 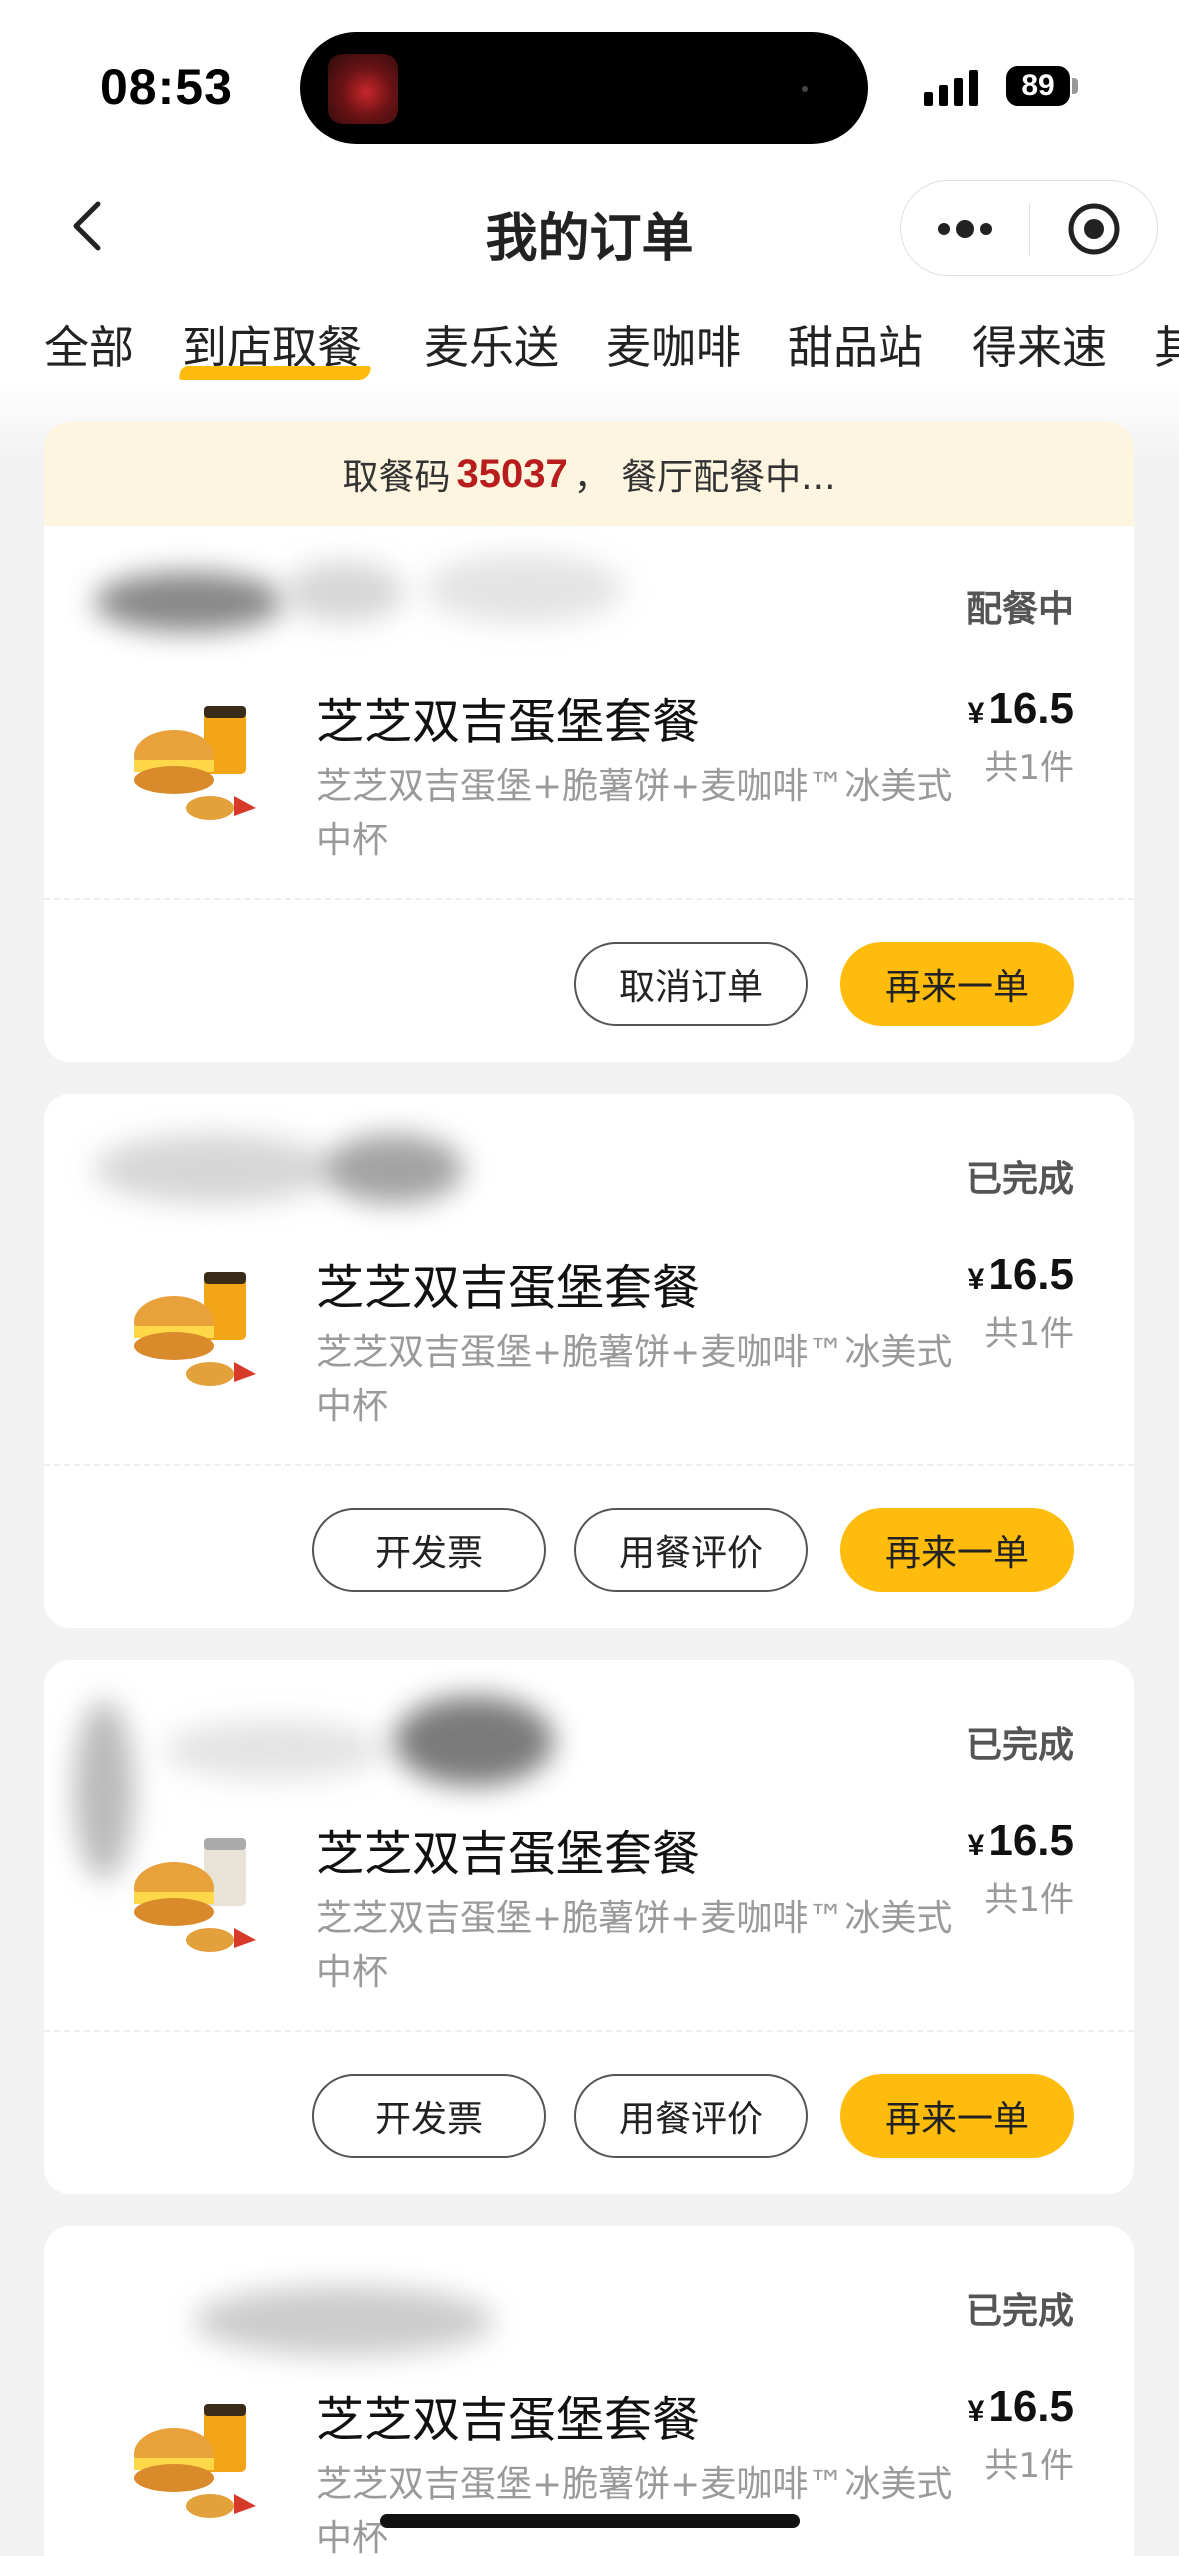 What do you see at coordinates (88, 226) in the screenshot?
I see `chevron-left-icon` at bounding box center [88, 226].